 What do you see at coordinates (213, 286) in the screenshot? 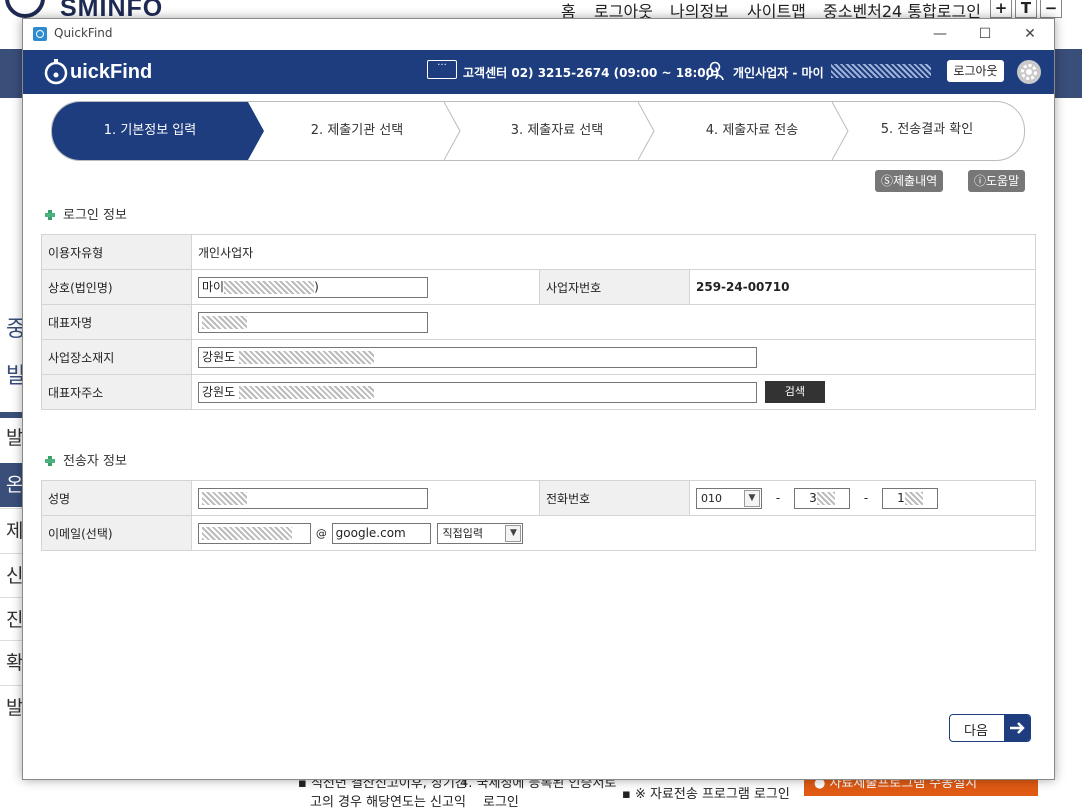
I see `company-name-text: 마이` at bounding box center [213, 286].